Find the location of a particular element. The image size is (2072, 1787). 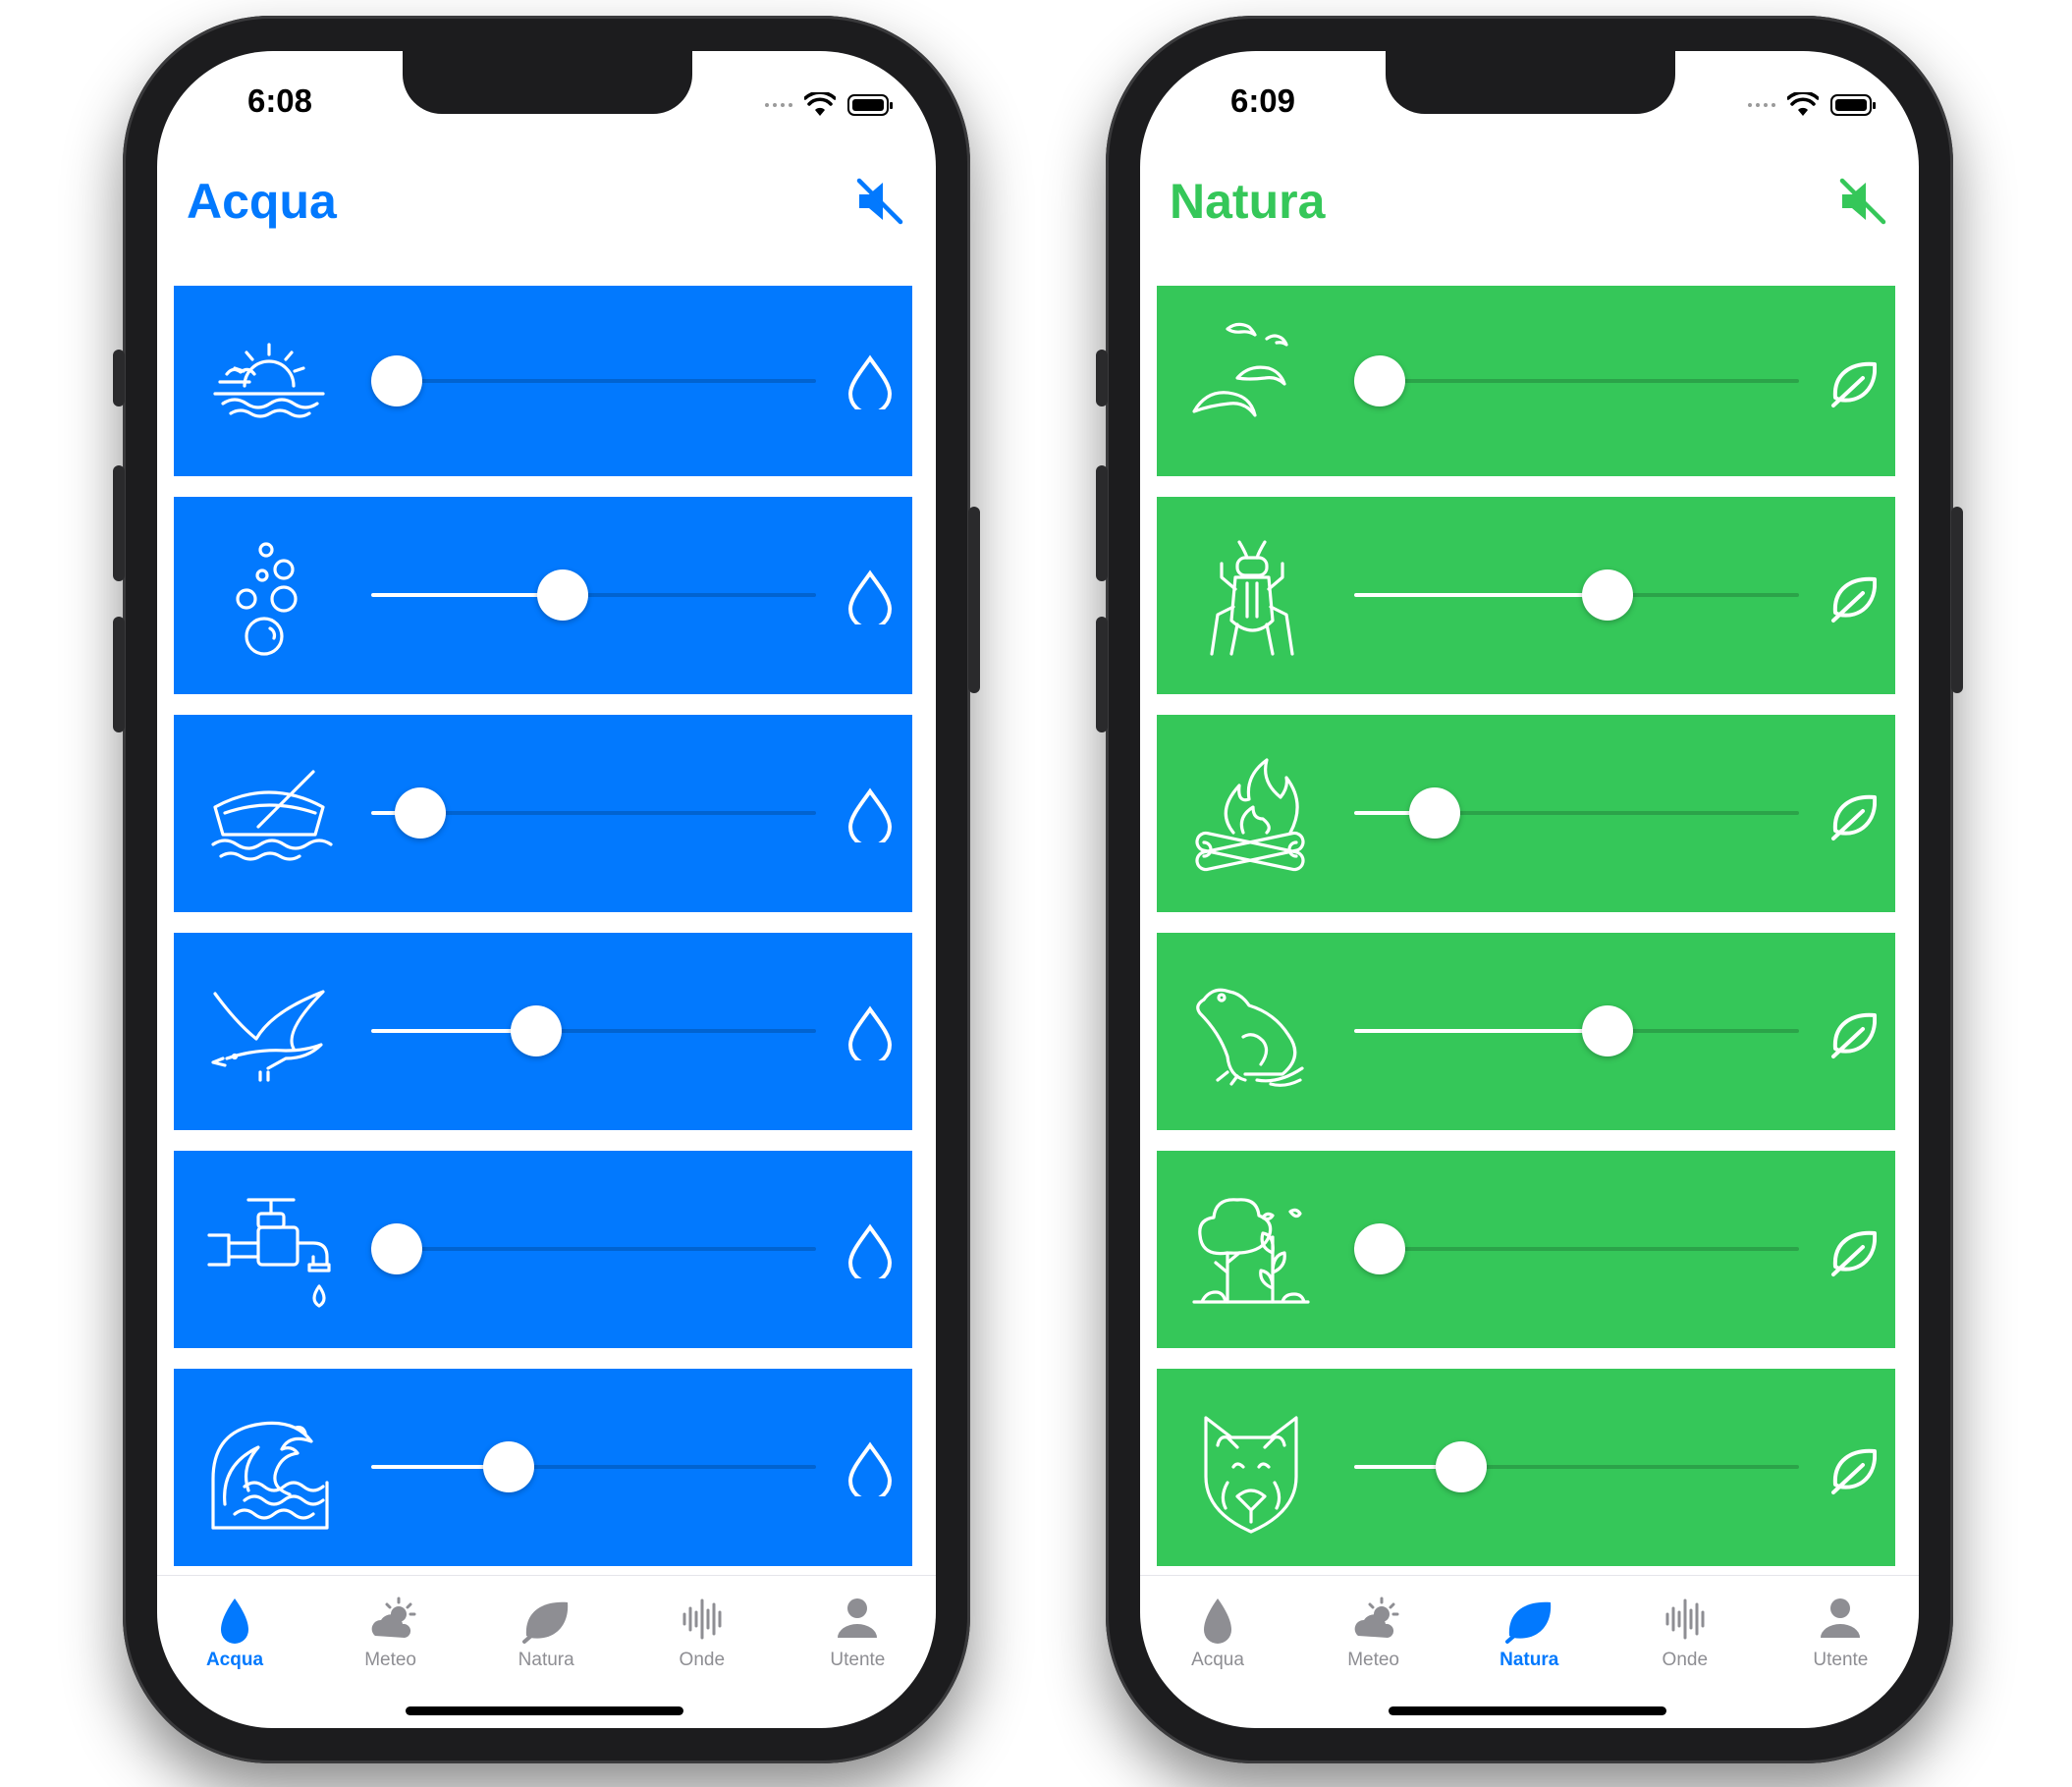

page-title: Acqua is located at coordinates (262, 201).